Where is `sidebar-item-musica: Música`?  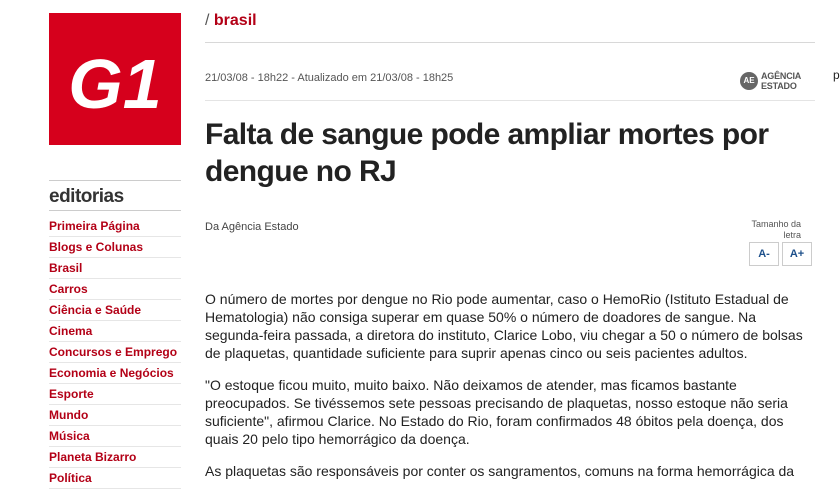 sidebar-item-musica: Música is located at coordinates (115, 436).